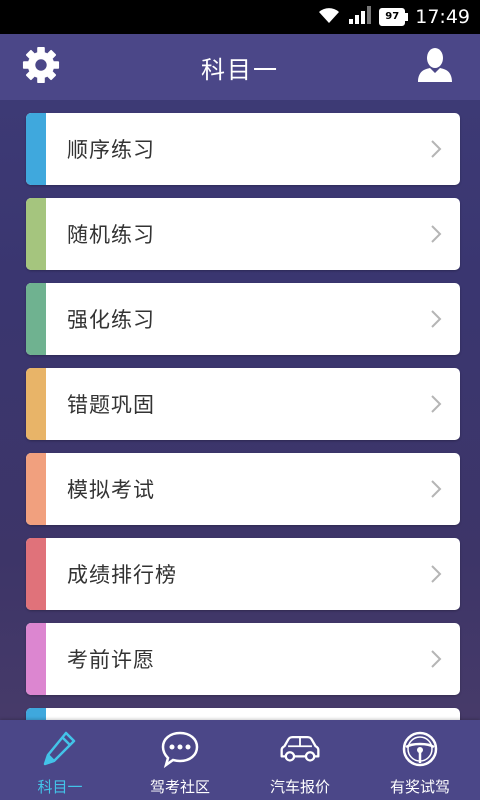  I want to click on menu-item-sequential-practice: 顺序练习, so click(243, 149).